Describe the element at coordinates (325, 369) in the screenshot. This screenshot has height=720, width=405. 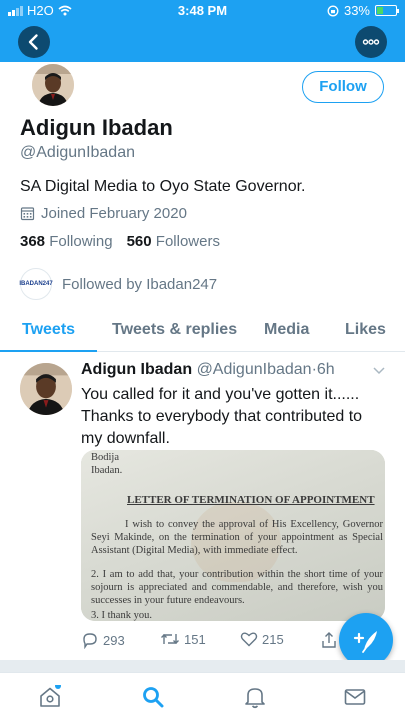
I see `tweet-age: 6h` at that location.